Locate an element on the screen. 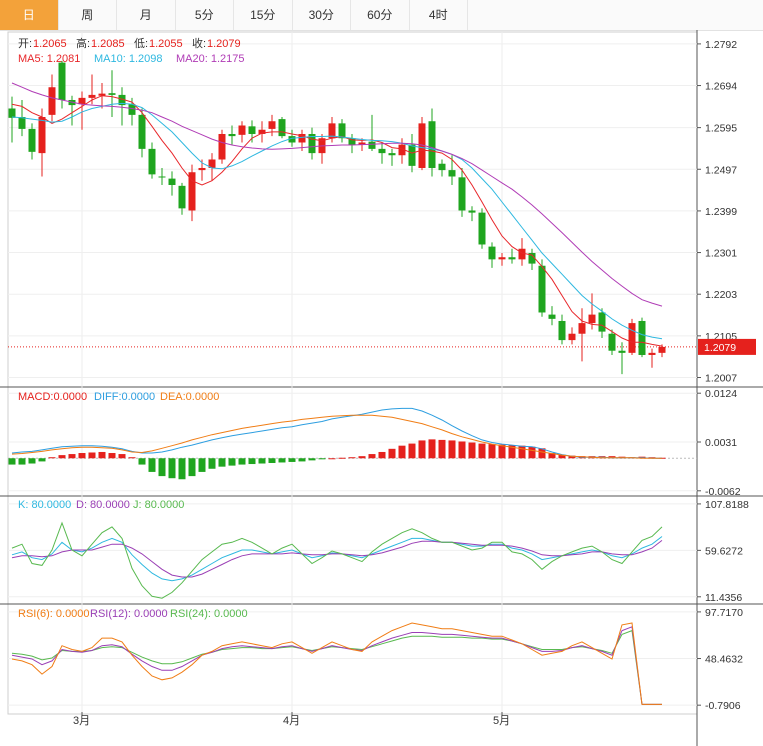  y-tick-label: -0.7906 is located at coordinates (723, 706).